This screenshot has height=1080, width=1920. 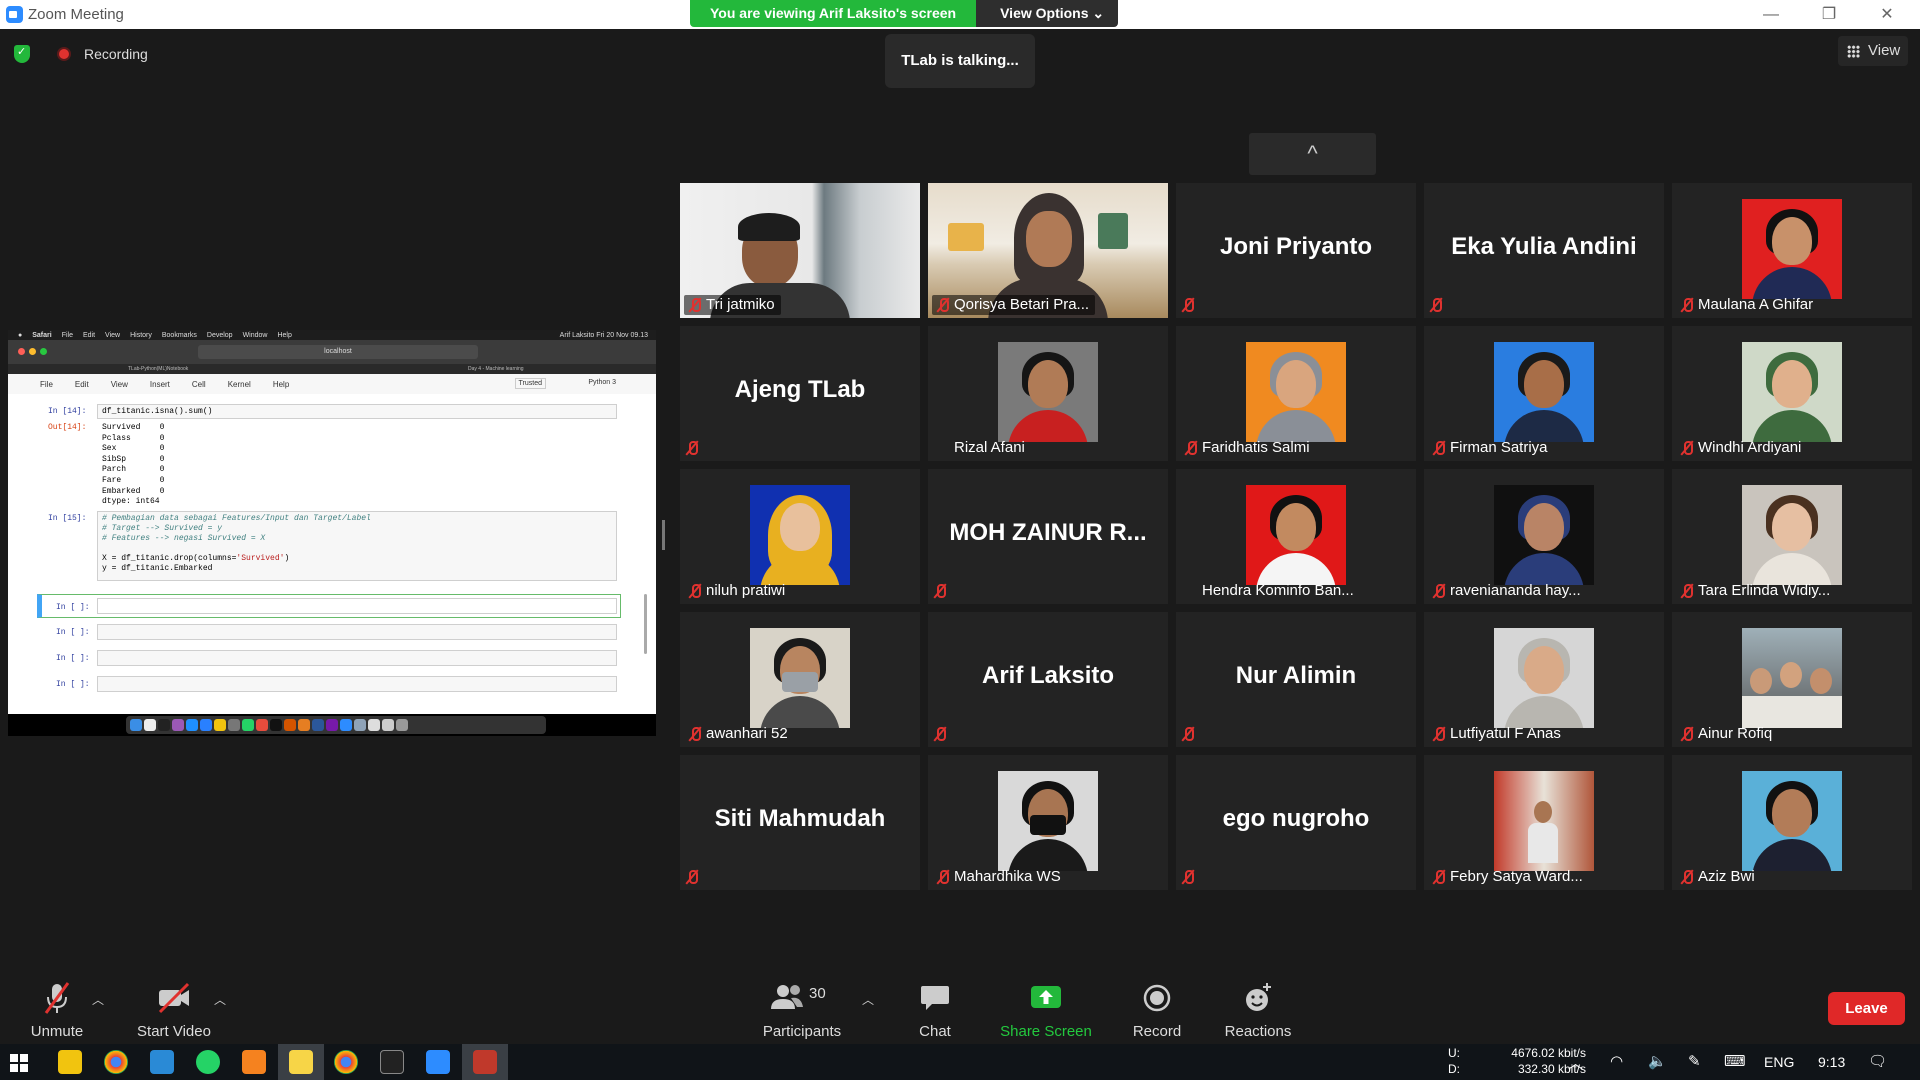 What do you see at coordinates (1831, 1062) in the screenshot?
I see `taskbar-clock: 9:13` at bounding box center [1831, 1062].